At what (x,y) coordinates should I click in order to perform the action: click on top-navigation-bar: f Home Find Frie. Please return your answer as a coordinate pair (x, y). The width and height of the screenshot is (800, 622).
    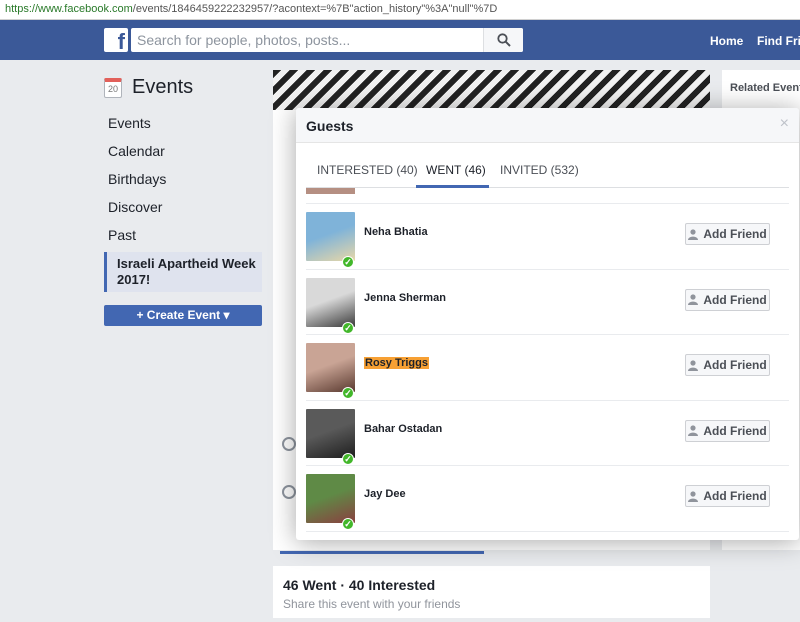
    Looking at the image, I should click on (400, 40).